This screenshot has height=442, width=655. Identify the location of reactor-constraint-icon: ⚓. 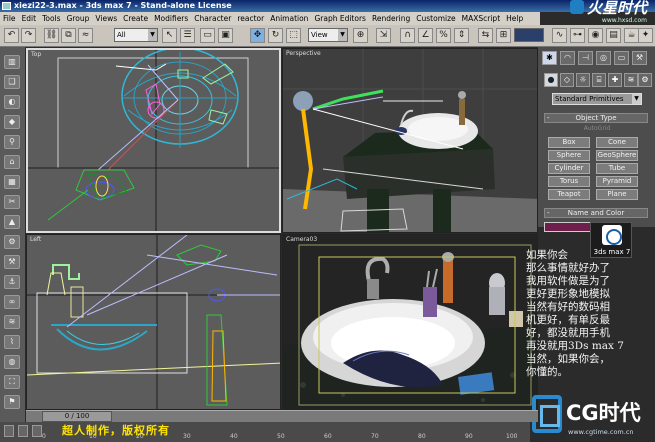
(12, 282).